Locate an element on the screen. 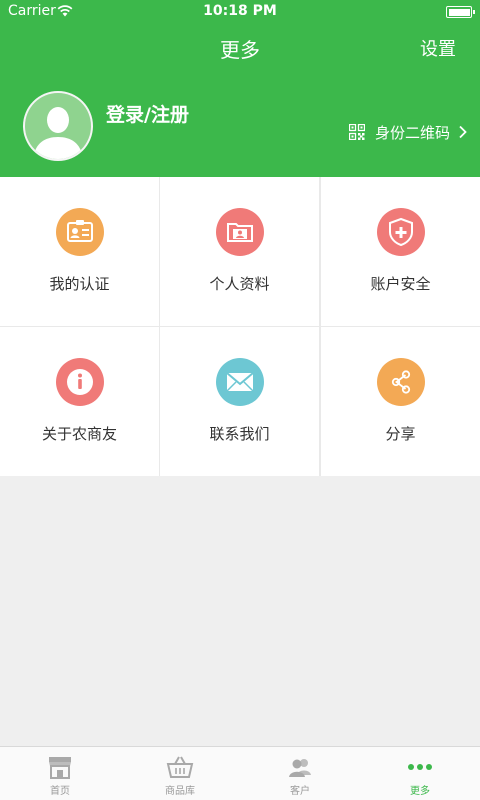  id-card-icon is located at coordinates (80, 232).